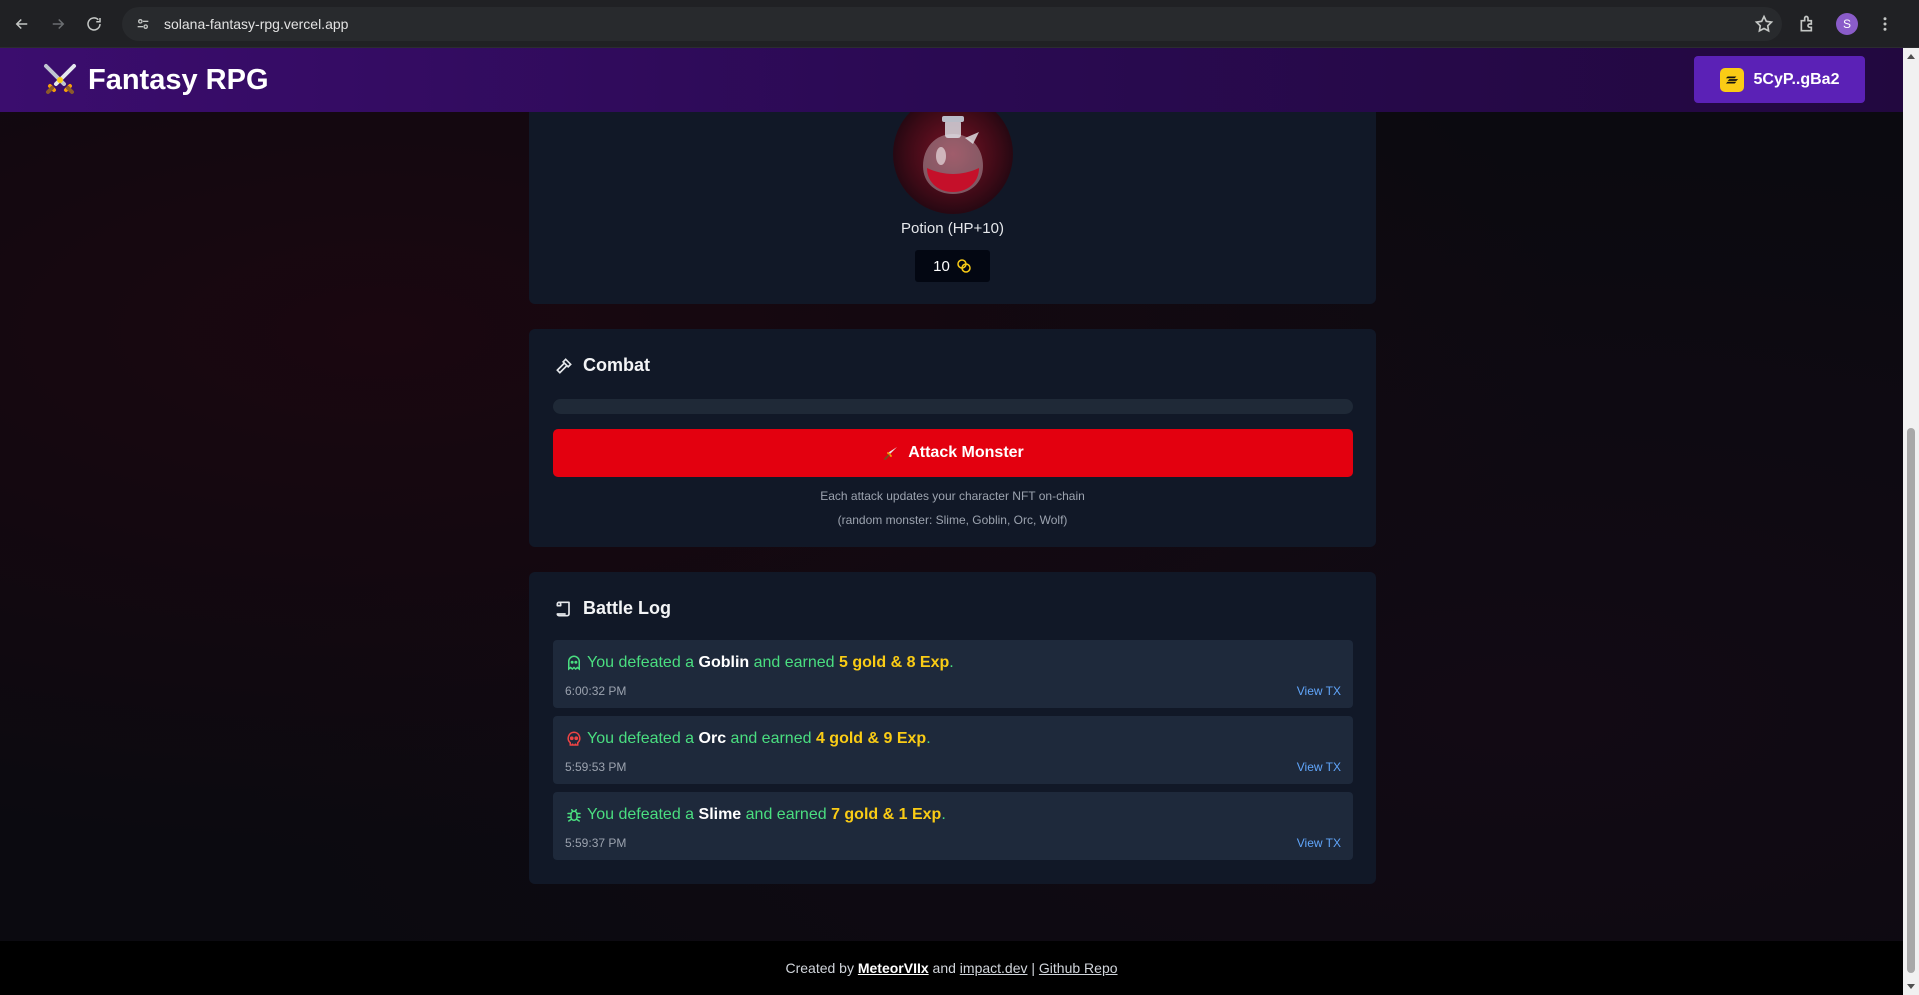  Describe the element at coordinates (563, 608) in the screenshot. I see `scroll-icon` at that location.